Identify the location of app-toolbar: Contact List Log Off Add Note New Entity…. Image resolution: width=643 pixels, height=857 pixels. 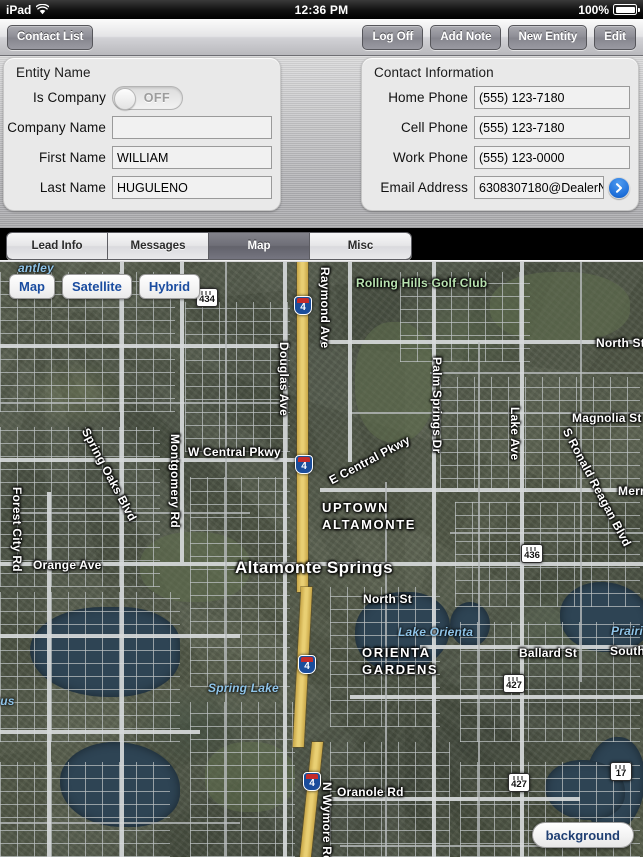
(321, 37).